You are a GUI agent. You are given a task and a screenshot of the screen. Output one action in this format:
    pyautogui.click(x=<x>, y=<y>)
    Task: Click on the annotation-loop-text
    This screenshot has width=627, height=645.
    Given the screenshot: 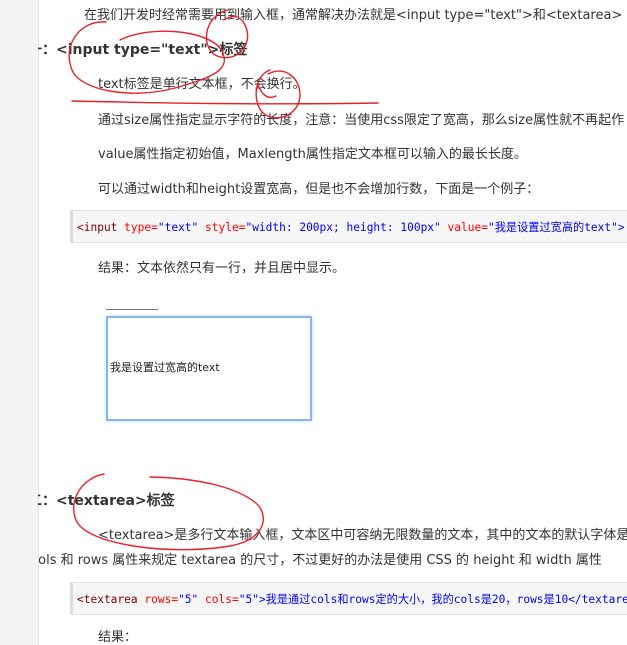 What is the action you would take?
    pyautogui.click(x=227, y=34)
    